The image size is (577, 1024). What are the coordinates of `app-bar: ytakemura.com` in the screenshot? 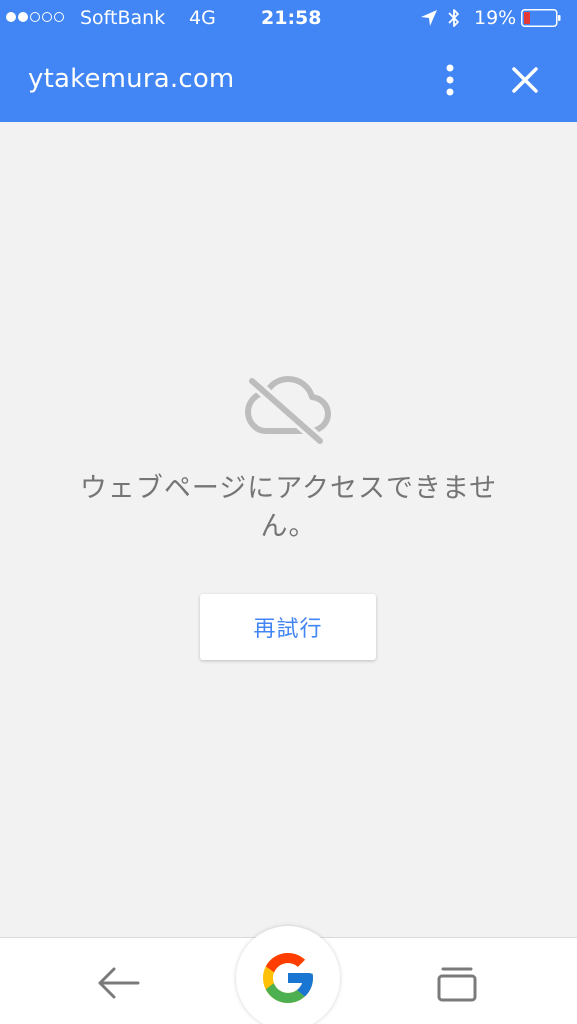 It's located at (288, 80).